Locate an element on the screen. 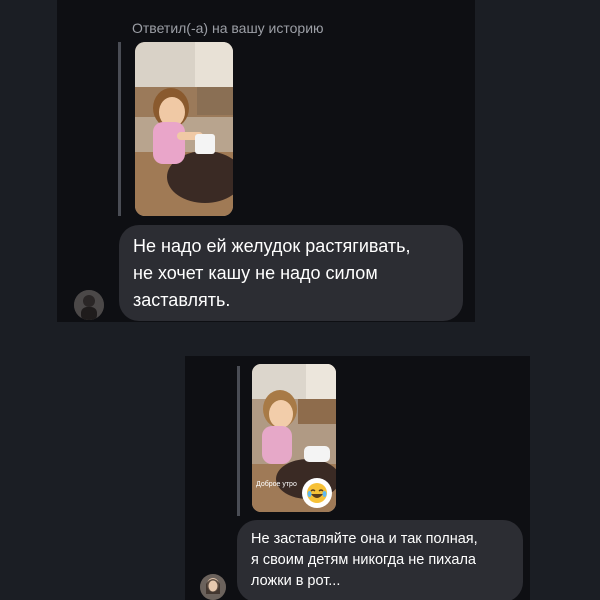 The image size is (600, 600). message-text-line: заставлять. is located at coordinates (182, 300).